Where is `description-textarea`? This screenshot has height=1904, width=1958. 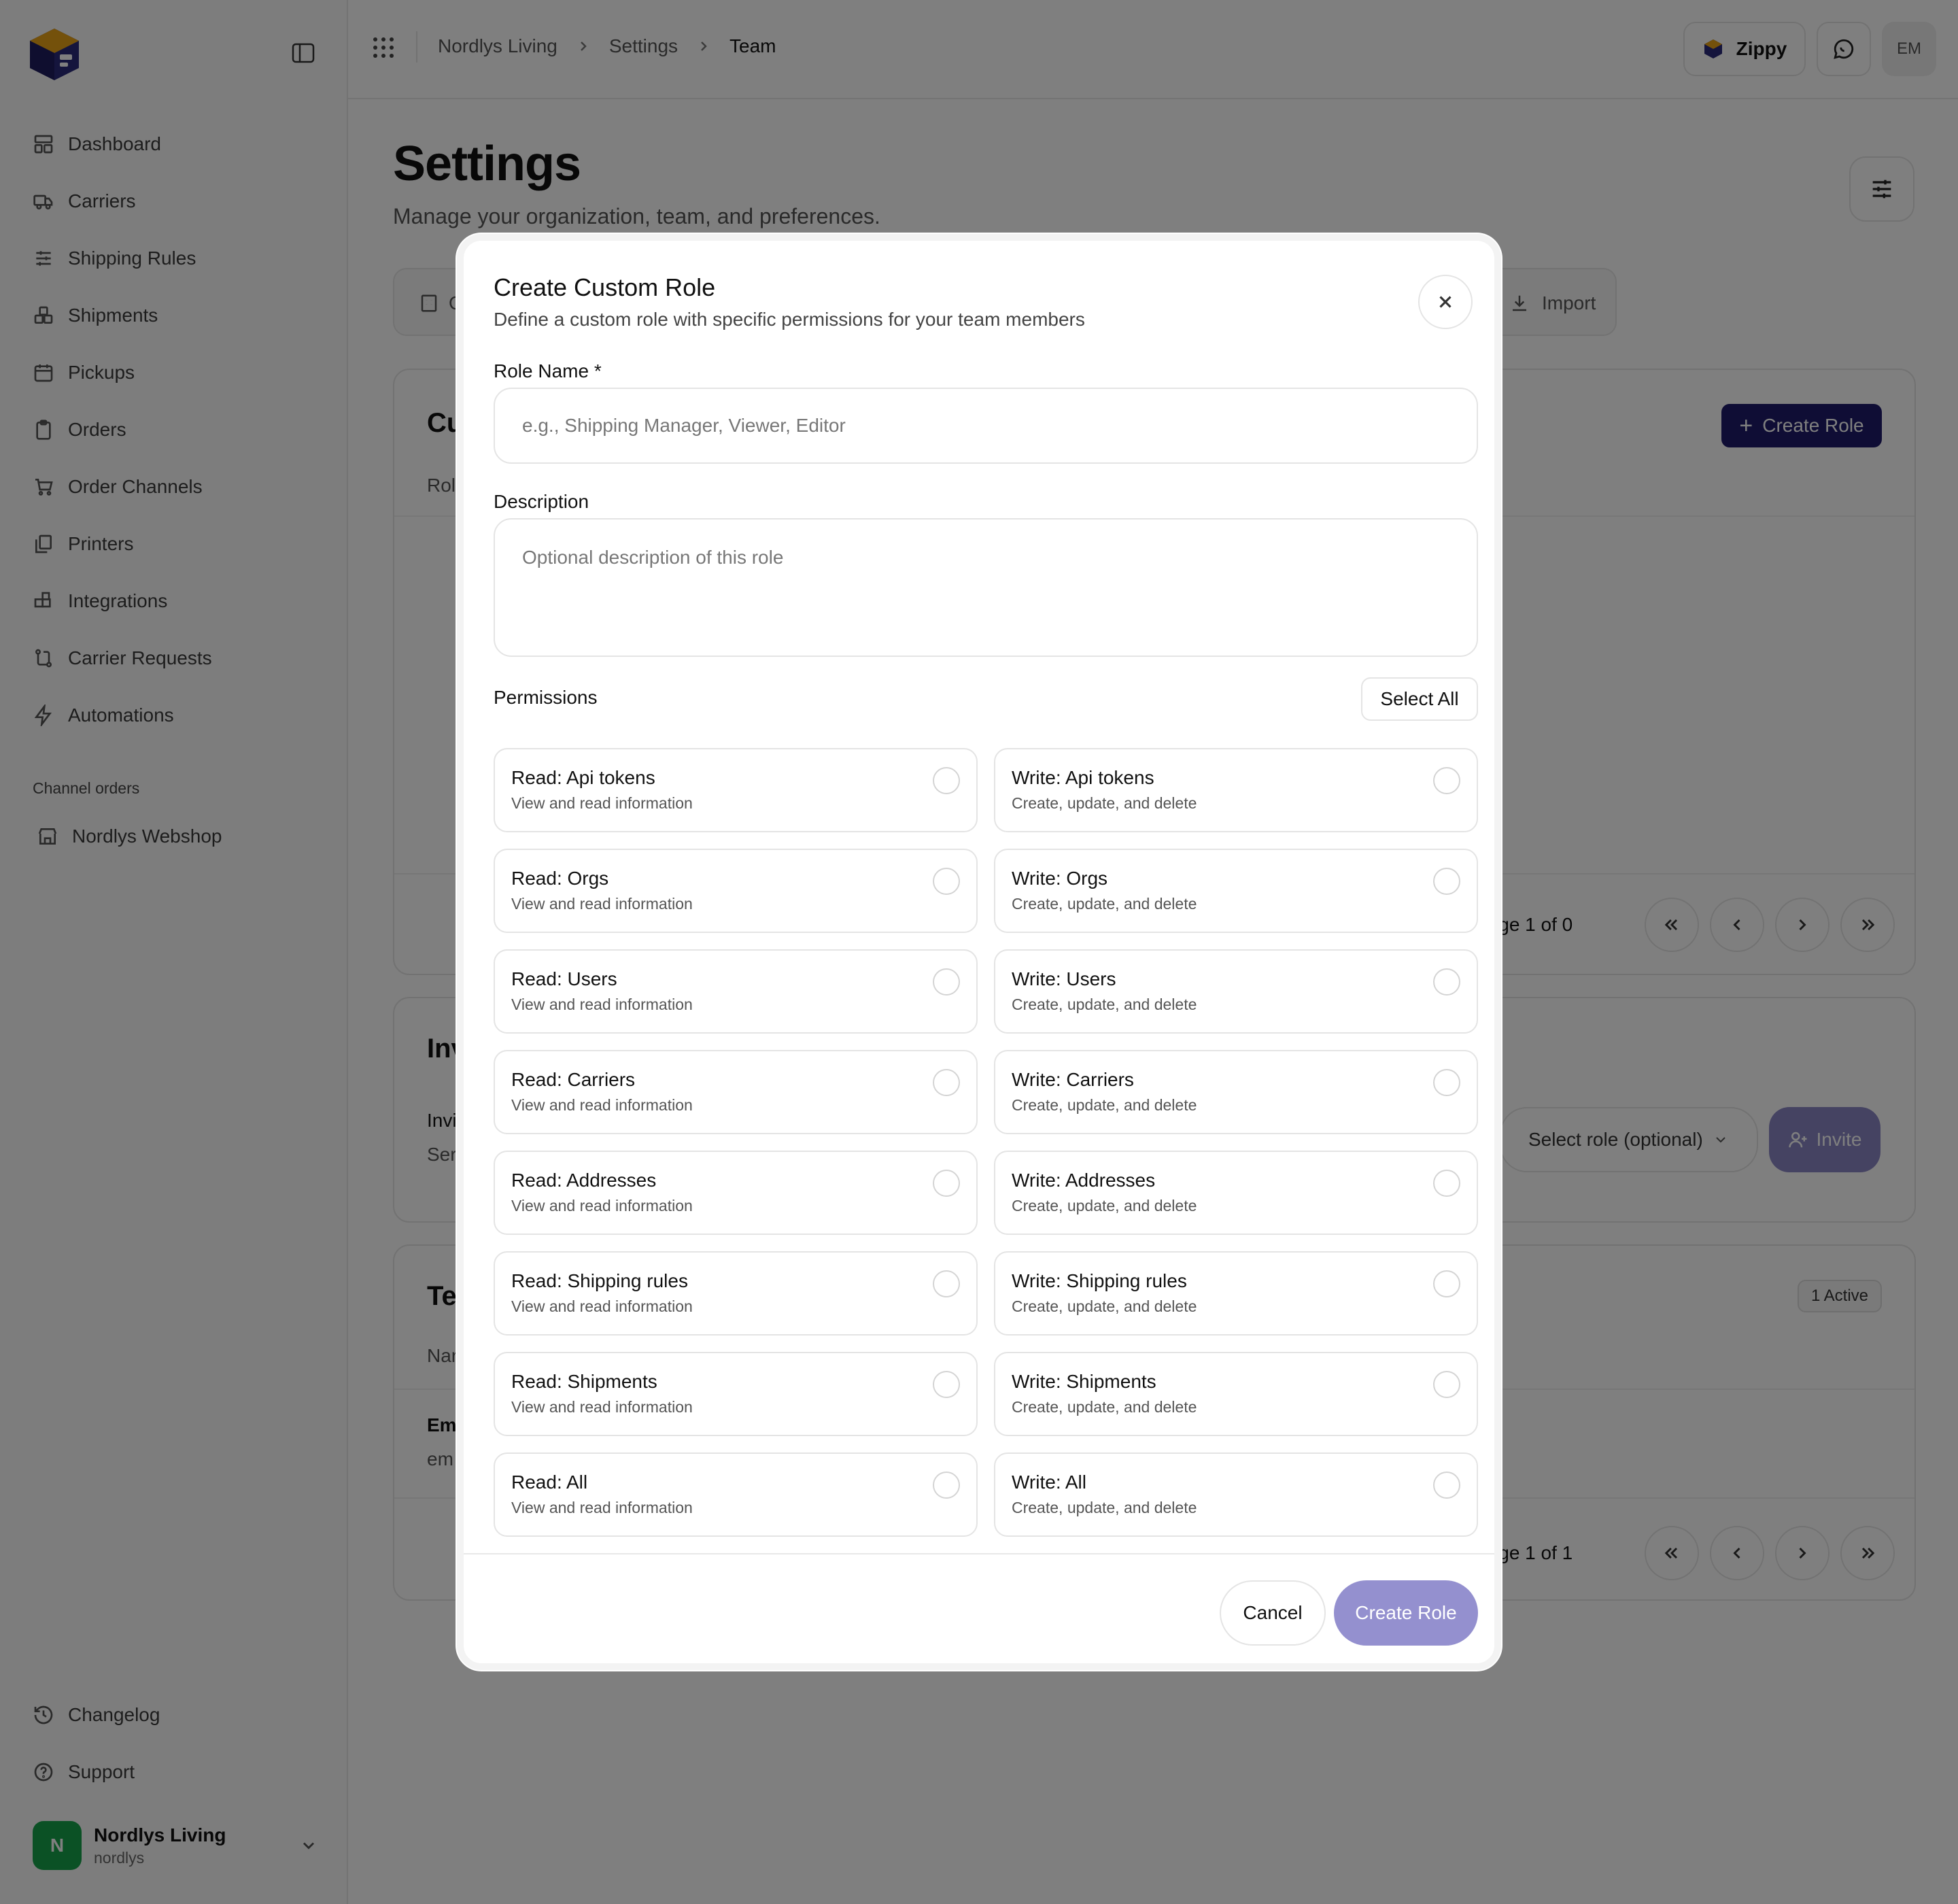 description-textarea is located at coordinates (986, 588).